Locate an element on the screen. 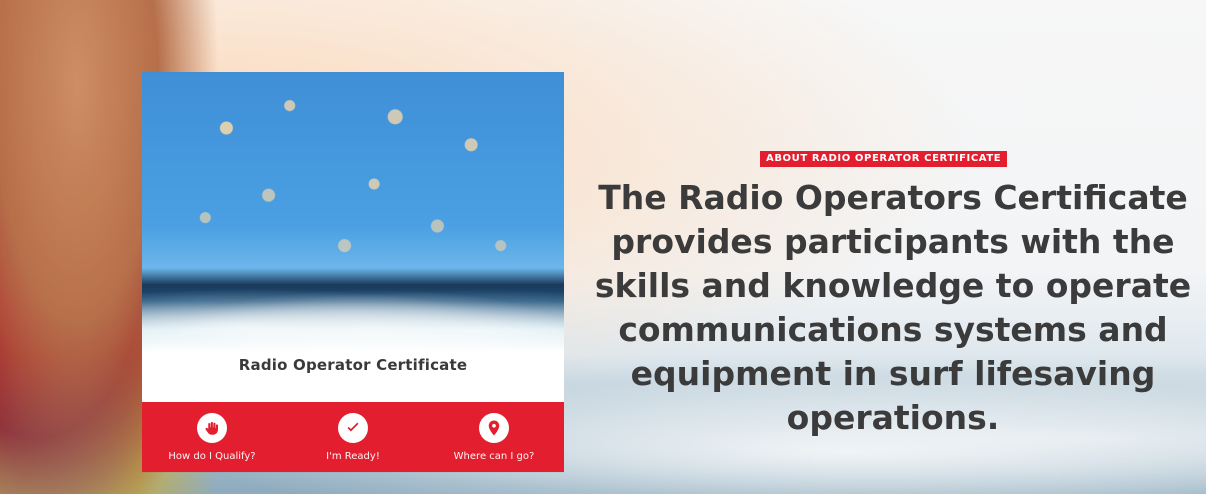 The image size is (1206, 494). headline-line: skills and knowledge to operate is located at coordinates (893, 285).